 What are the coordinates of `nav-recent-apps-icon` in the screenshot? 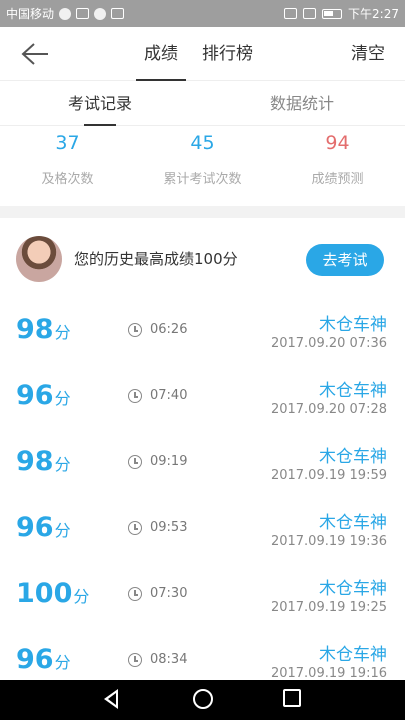 It's located at (292, 698).